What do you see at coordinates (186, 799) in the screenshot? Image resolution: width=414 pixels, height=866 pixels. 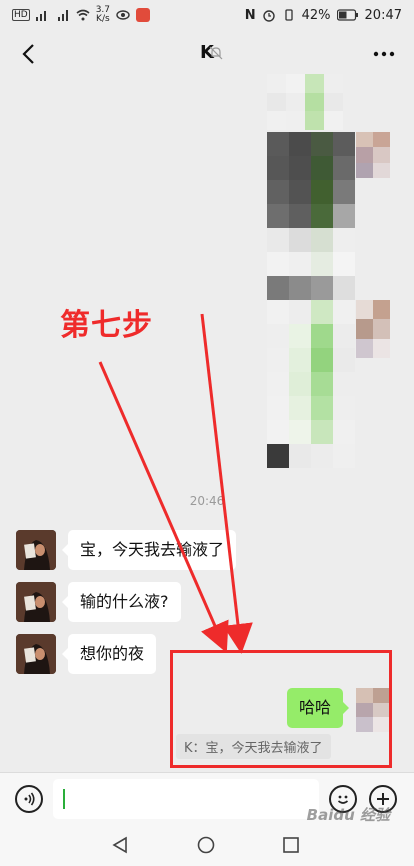 I see `message-input` at bounding box center [186, 799].